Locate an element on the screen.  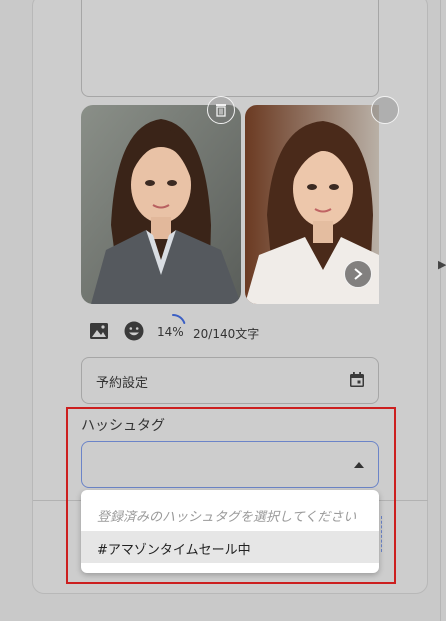
schedule-label: 予約設定 is located at coordinates (122, 383).